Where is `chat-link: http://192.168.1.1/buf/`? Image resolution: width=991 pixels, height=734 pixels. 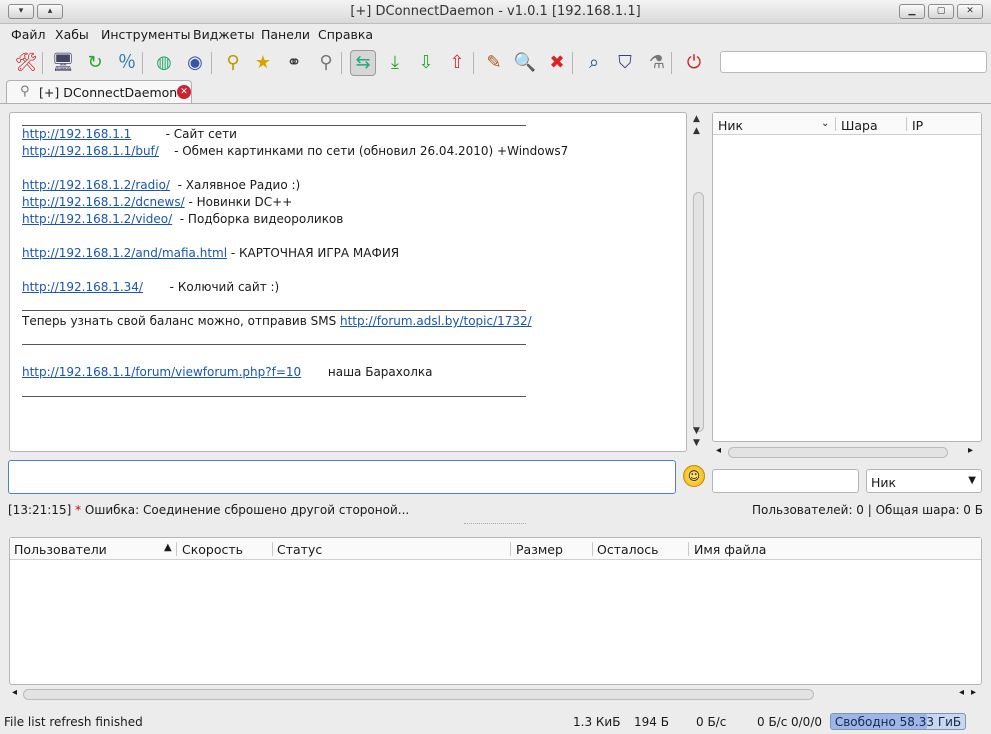
chat-link: http://192.168.1.1/buf/ is located at coordinates (90, 151).